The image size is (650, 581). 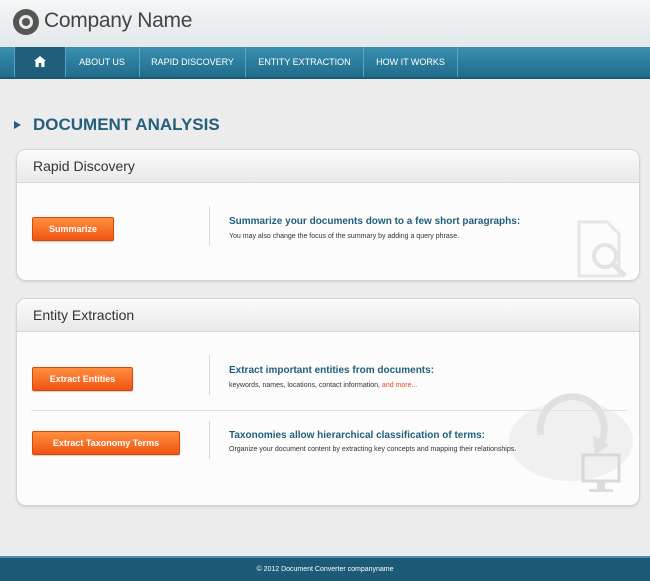 What do you see at coordinates (571, 442) in the screenshot?
I see `cloud-sync-icon` at bounding box center [571, 442].